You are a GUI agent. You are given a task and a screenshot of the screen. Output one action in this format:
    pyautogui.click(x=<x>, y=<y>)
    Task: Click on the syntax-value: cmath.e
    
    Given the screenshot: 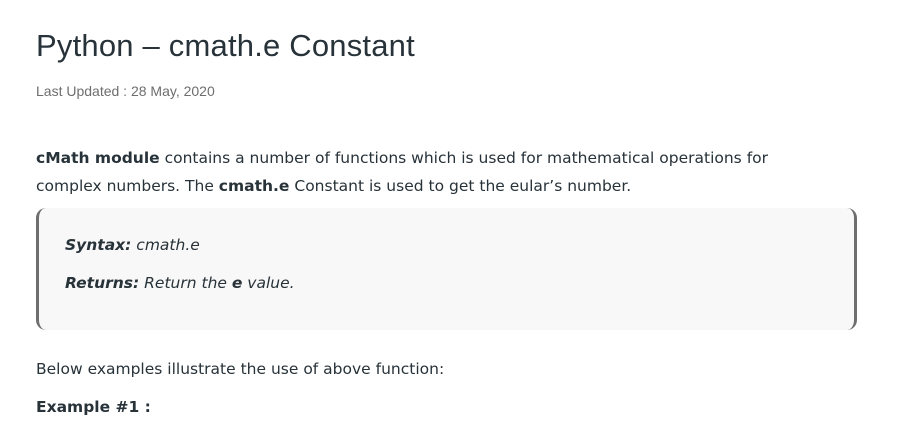 What is the action you would take?
    pyautogui.click(x=165, y=245)
    